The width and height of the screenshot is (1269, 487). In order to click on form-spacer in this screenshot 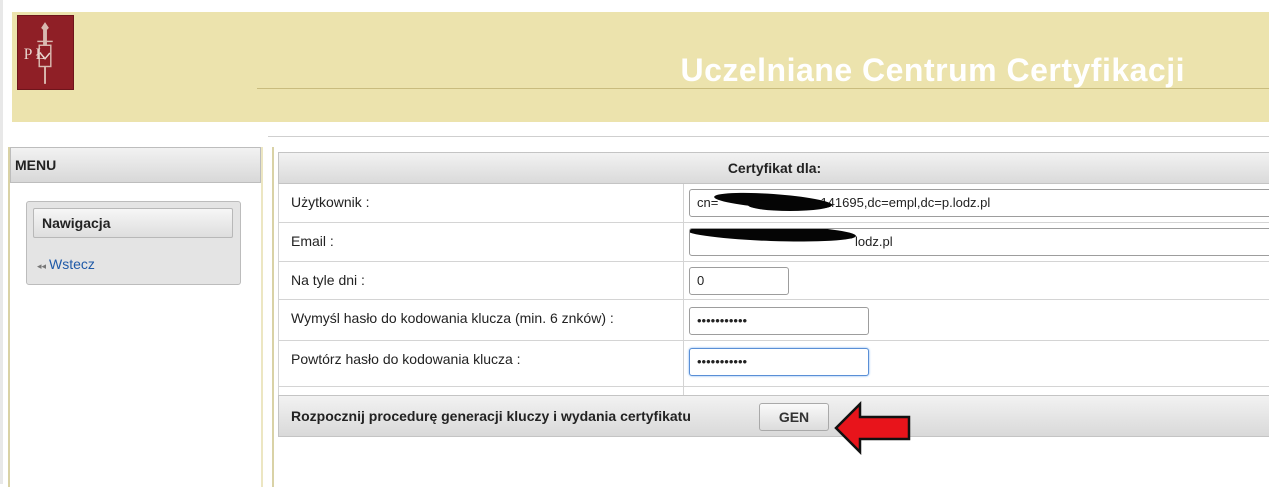, I will do `click(773, 391)`.